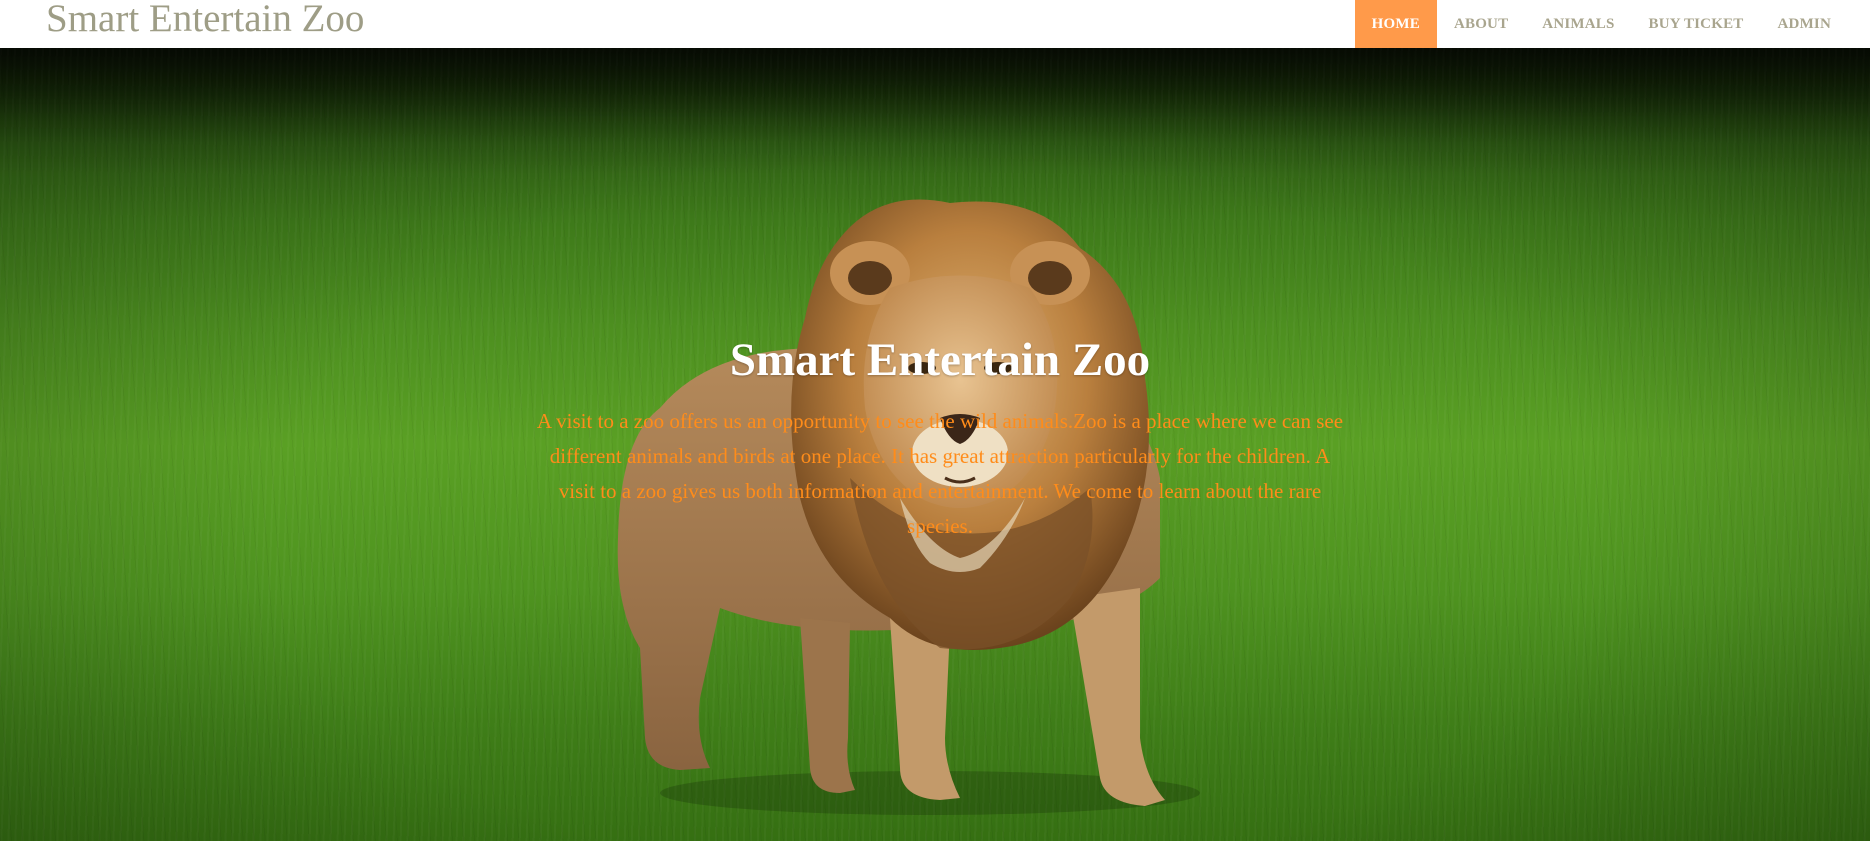 The height and width of the screenshot is (841, 1870). What do you see at coordinates (1395, 24) in the screenshot?
I see `nav-home: HOME` at bounding box center [1395, 24].